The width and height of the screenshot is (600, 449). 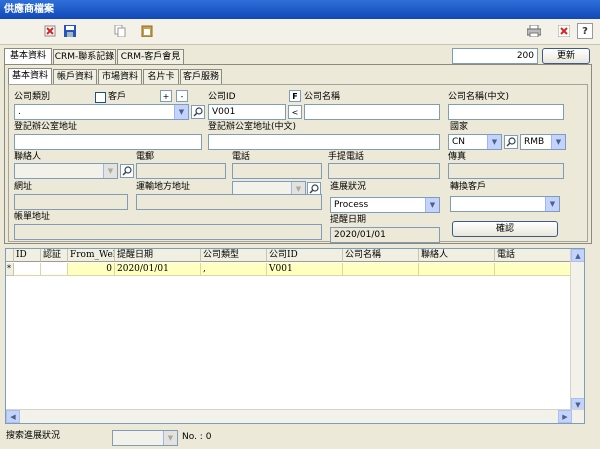 What do you see at coordinates (234, 255) in the screenshot?
I see `column-header-type: 公司類型` at bounding box center [234, 255].